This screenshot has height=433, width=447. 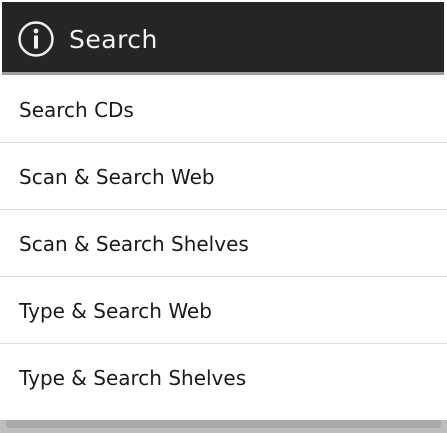 I want to click on menu-item-label: Search CDs, so click(x=76, y=110).